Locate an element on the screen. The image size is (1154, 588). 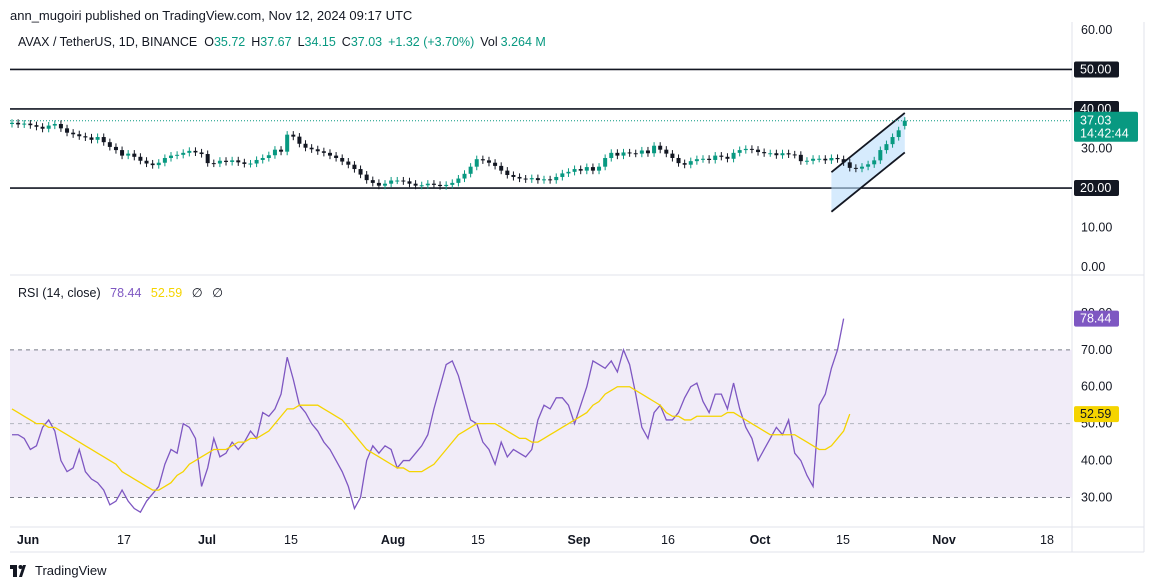
price-tick-label: 0.00 is located at coordinates (1093, 267).